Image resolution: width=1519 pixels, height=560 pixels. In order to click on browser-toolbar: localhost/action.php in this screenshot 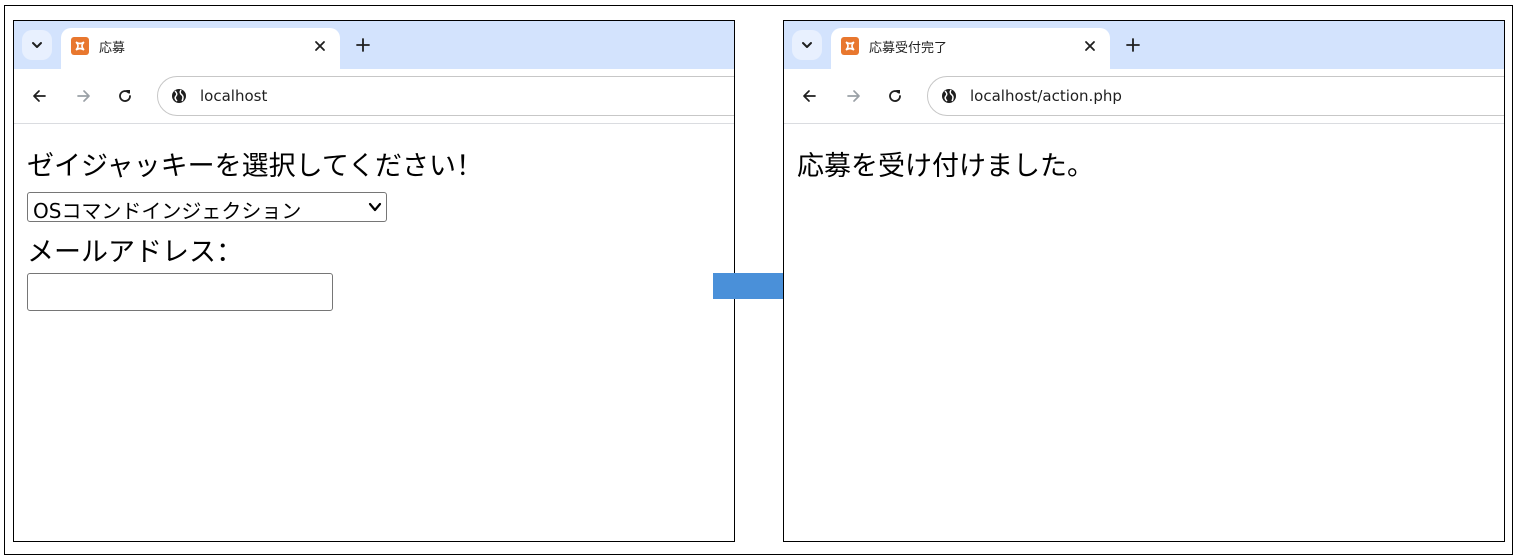, I will do `click(1144, 96)`.